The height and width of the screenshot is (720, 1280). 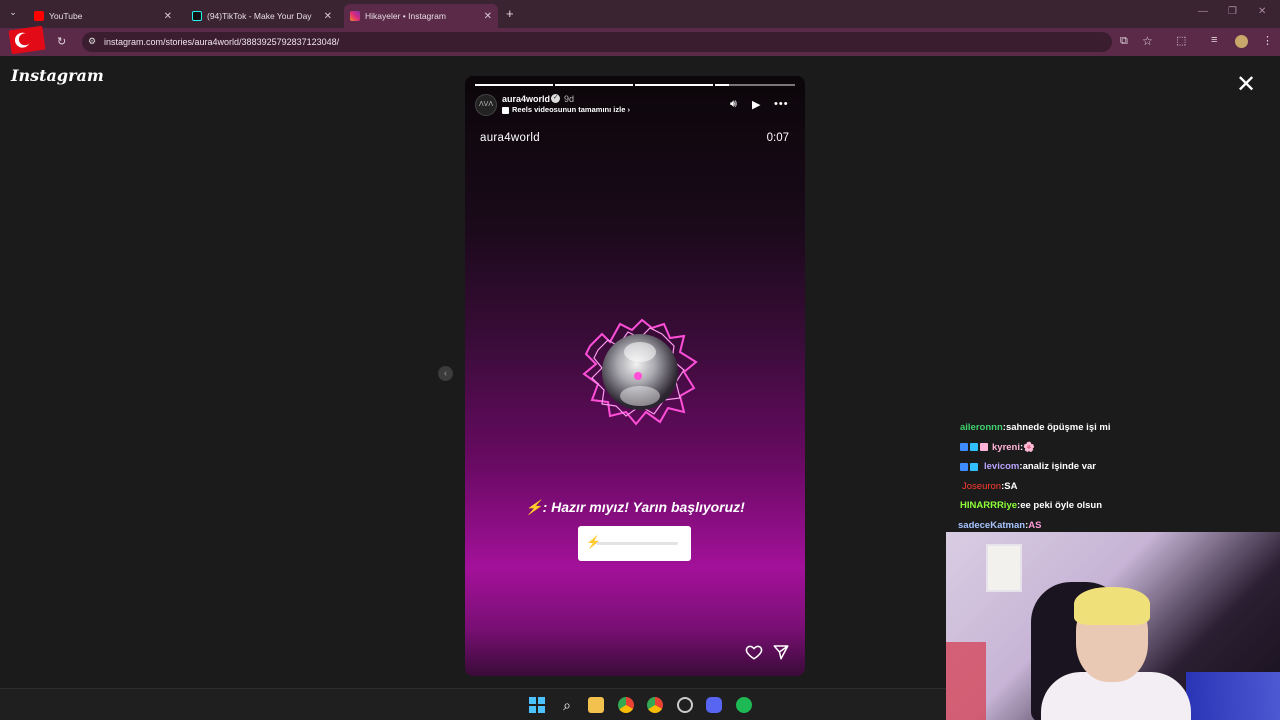 I want to click on story-title: aura4world, so click(x=510, y=138).